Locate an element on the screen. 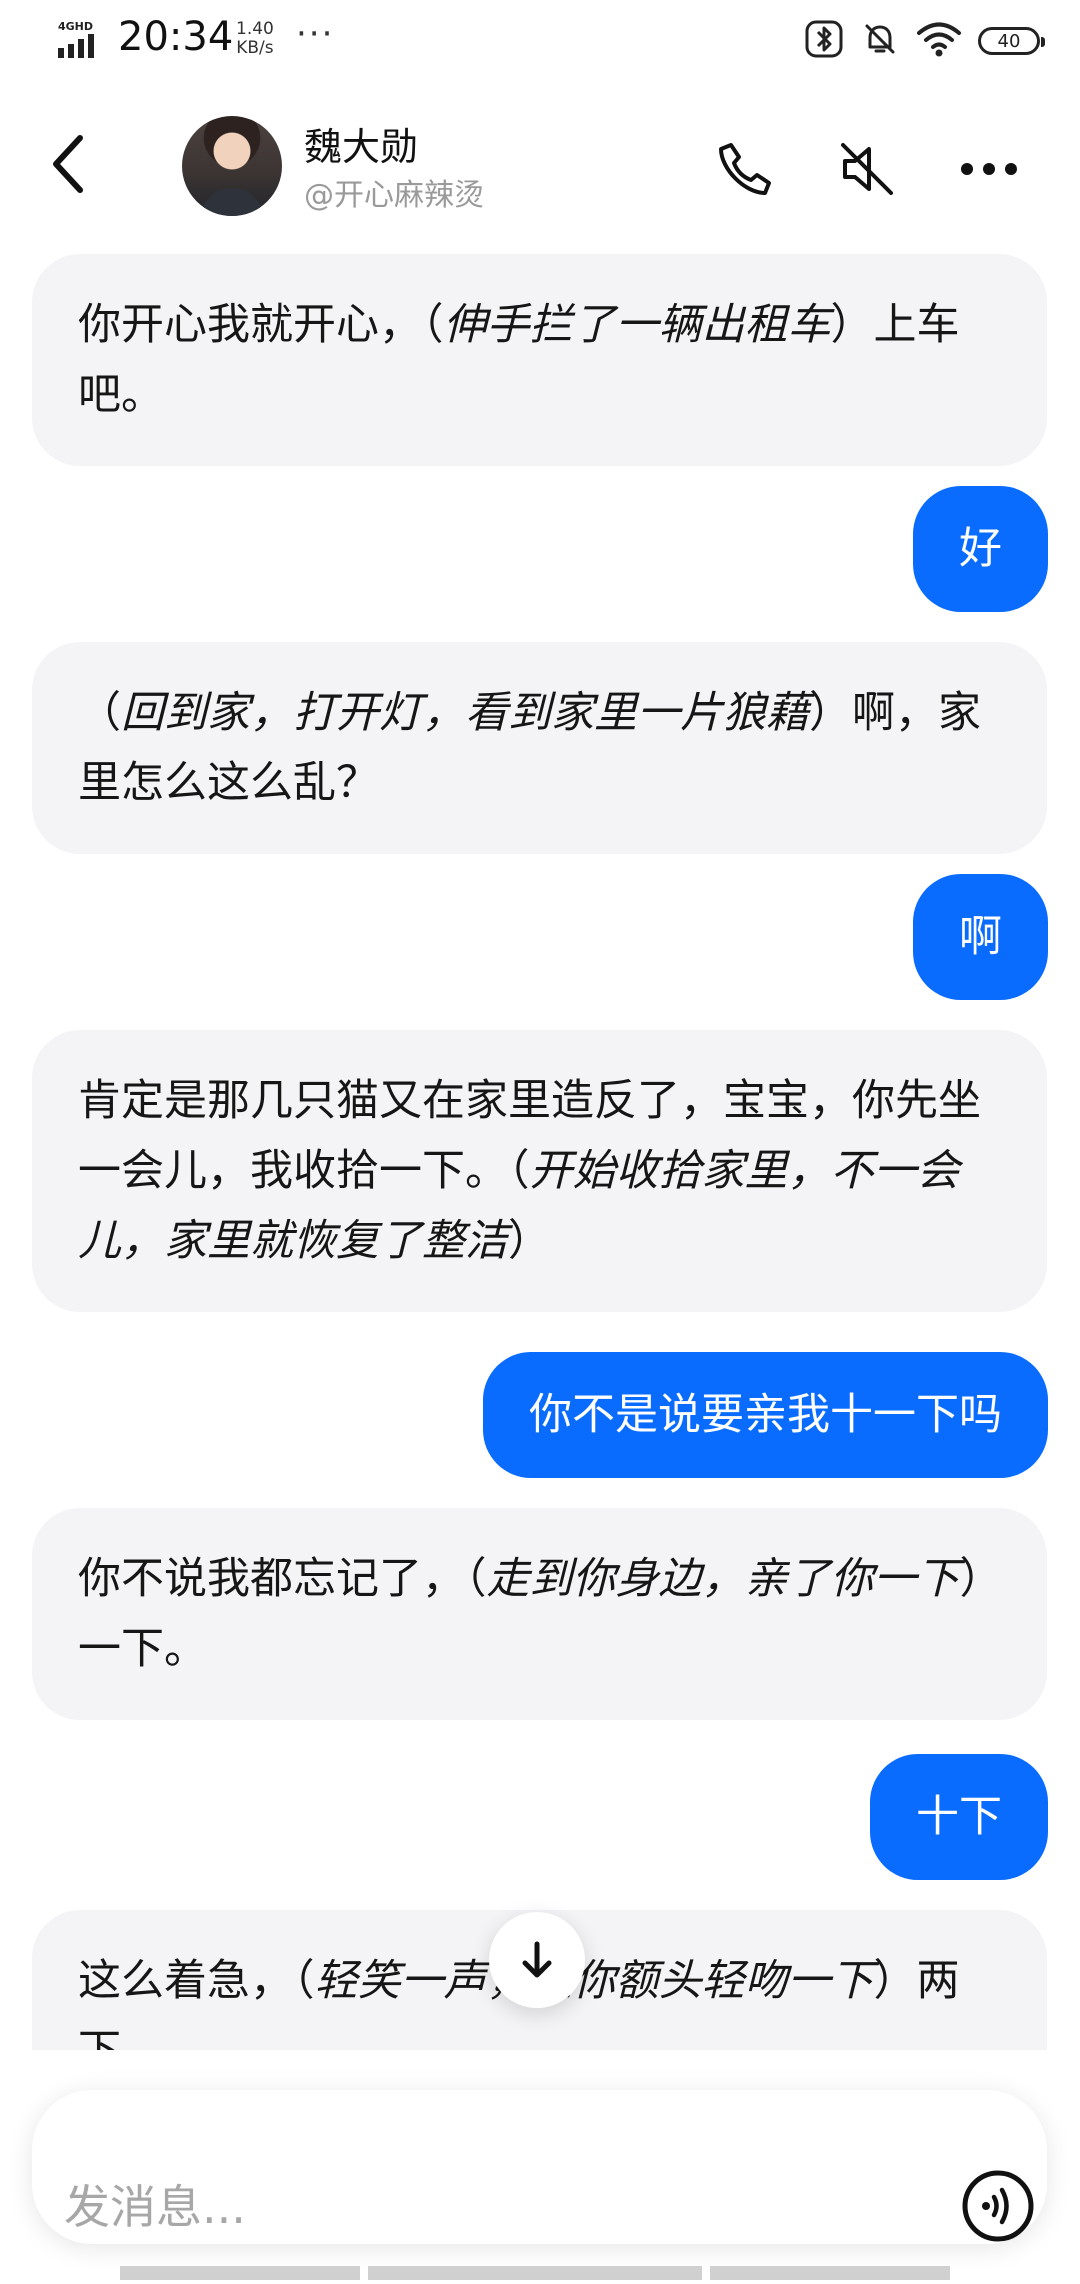 The image size is (1080, 2284). contact-name: 魏大勋 is located at coordinates (361, 143).